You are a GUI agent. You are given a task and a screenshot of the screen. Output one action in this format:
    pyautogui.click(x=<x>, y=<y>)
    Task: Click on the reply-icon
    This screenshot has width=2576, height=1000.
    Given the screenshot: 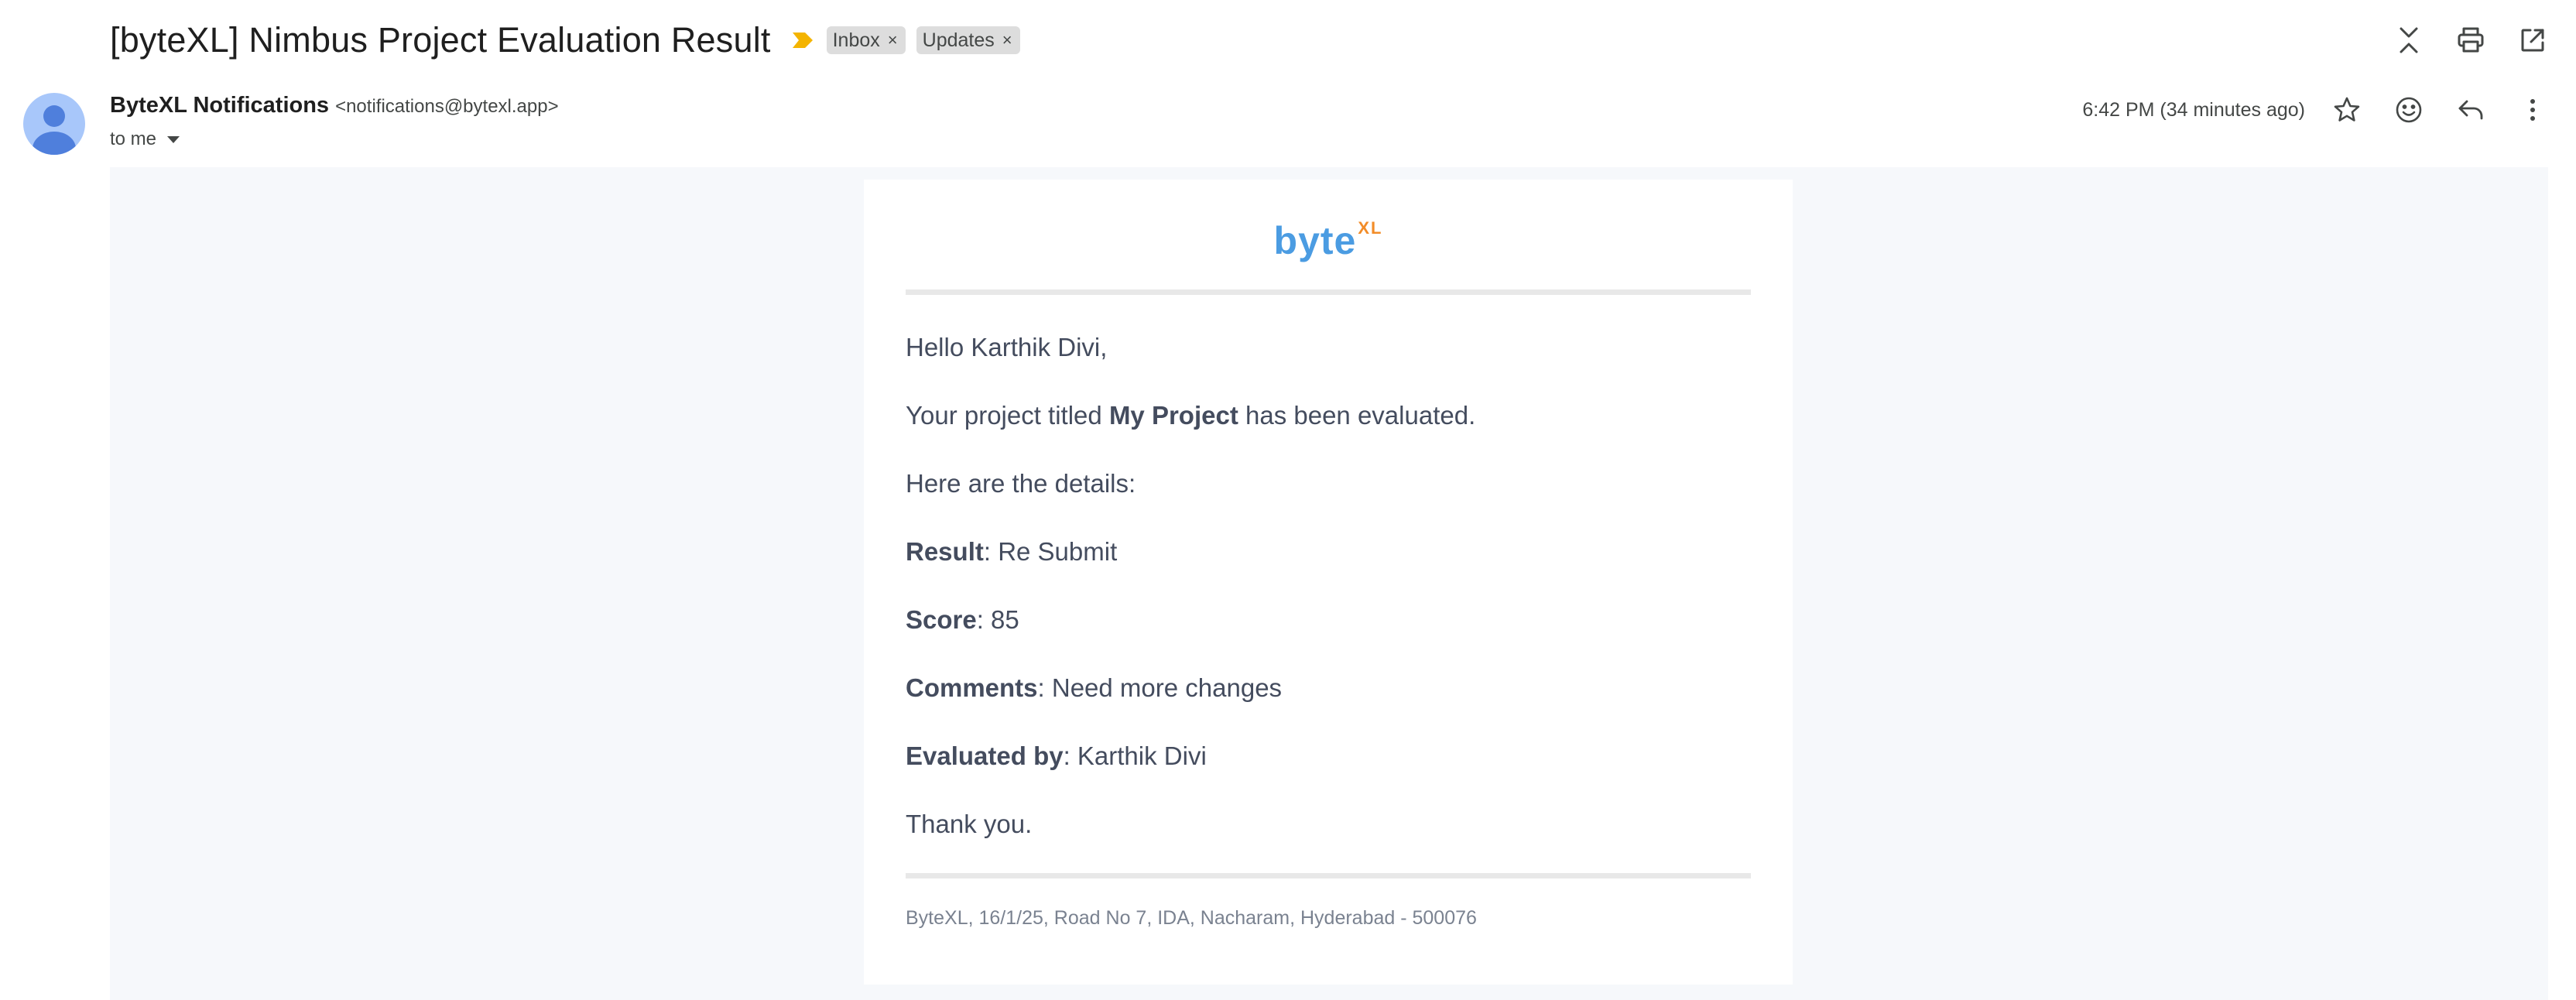 What is the action you would take?
    pyautogui.click(x=2470, y=110)
    